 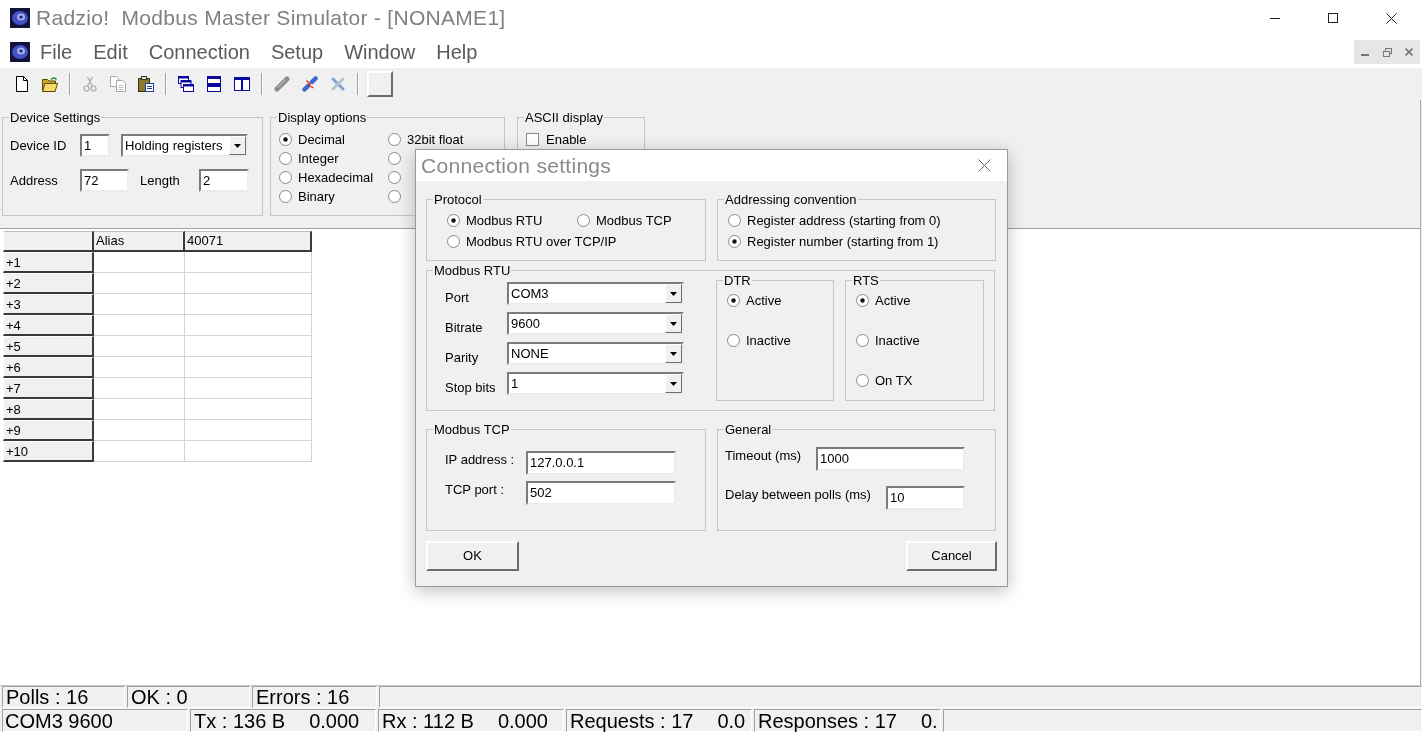 I want to click on maximize-icon, so click(x=1333, y=18).